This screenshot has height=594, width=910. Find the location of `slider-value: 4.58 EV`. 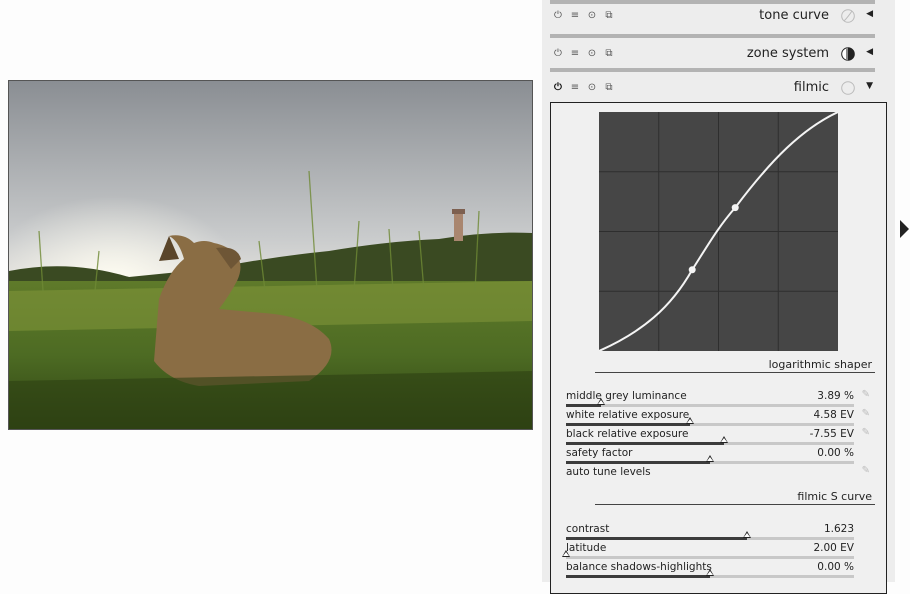

slider-value: 4.58 EV is located at coordinates (833, 415).